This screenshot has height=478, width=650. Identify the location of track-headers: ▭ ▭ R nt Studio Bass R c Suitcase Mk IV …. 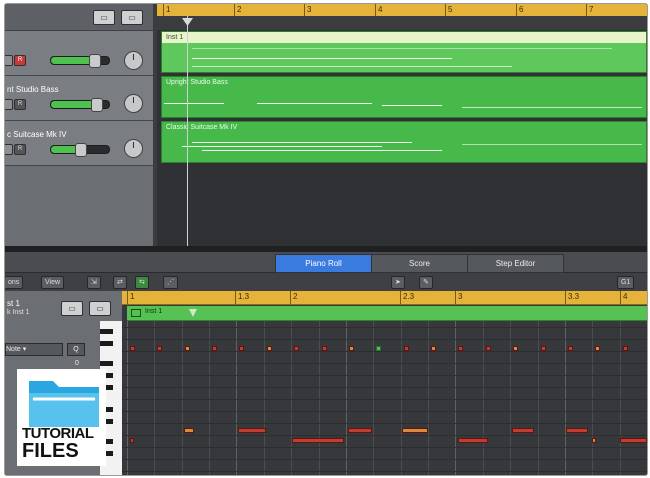
(79, 125).